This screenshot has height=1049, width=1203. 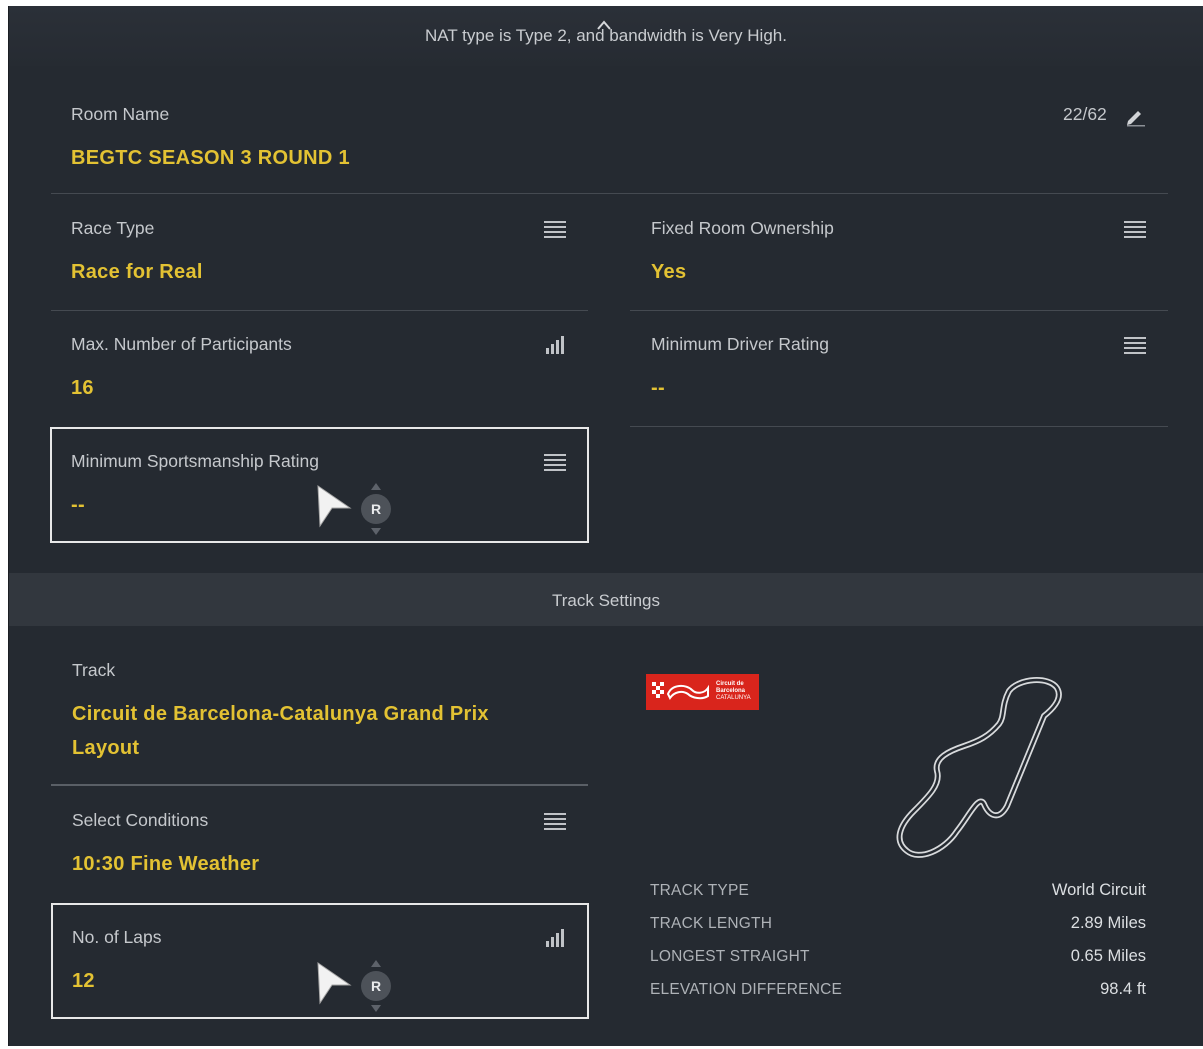 What do you see at coordinates (82, 388) in the screenshot?
I see `max-participants-value: 16` at bounding box center [82, 388].